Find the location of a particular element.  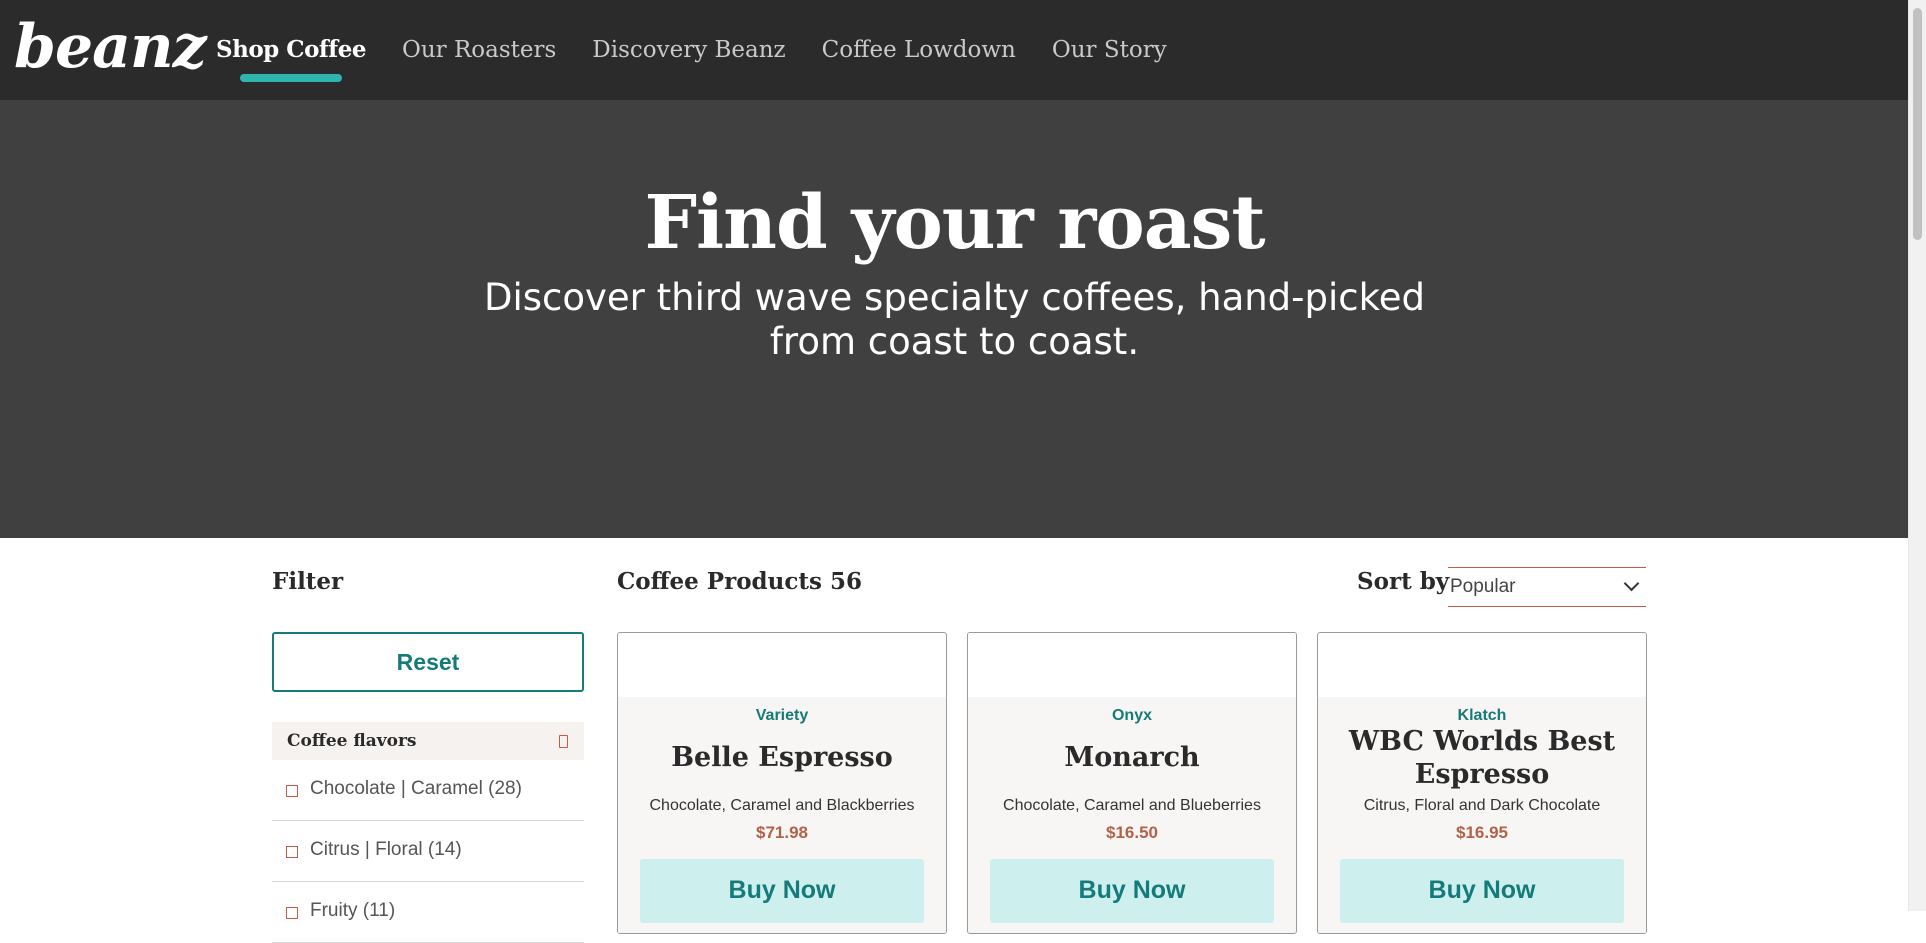

product-price: $16.95 is located at coordinates (1482, 832).